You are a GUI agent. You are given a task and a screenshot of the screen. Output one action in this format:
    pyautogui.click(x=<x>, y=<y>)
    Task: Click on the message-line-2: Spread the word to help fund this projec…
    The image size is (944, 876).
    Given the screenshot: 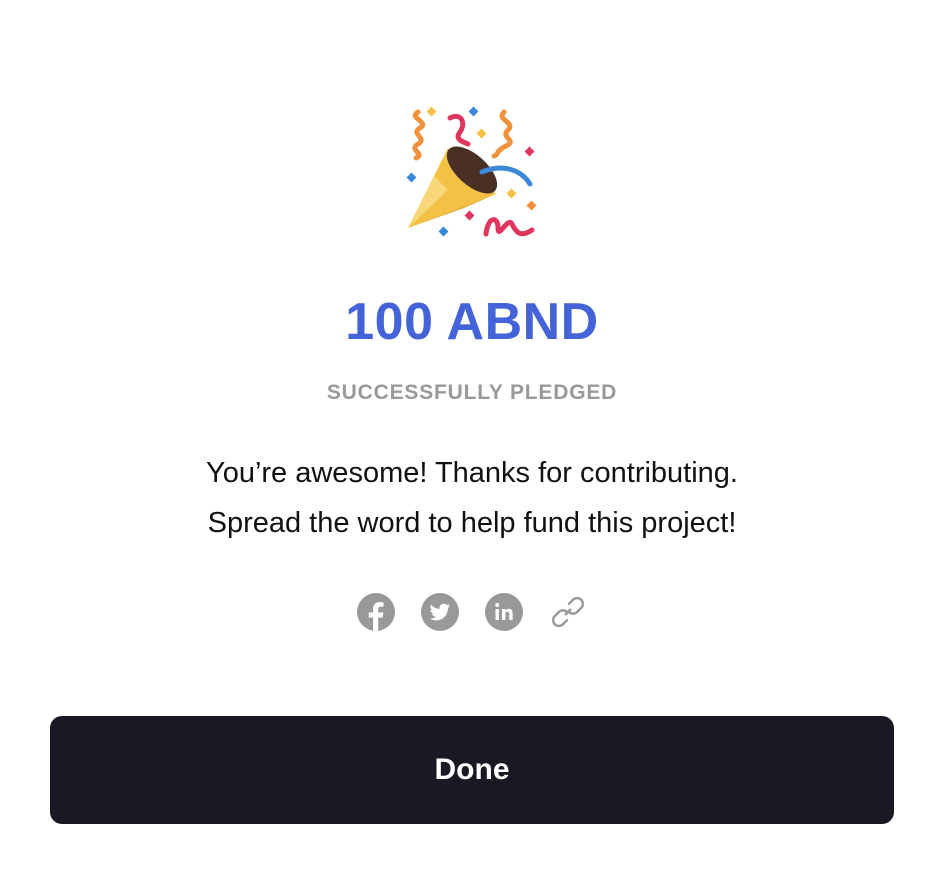 What is the action you would take?
    pyautogui.click(x=472, y=523)
    